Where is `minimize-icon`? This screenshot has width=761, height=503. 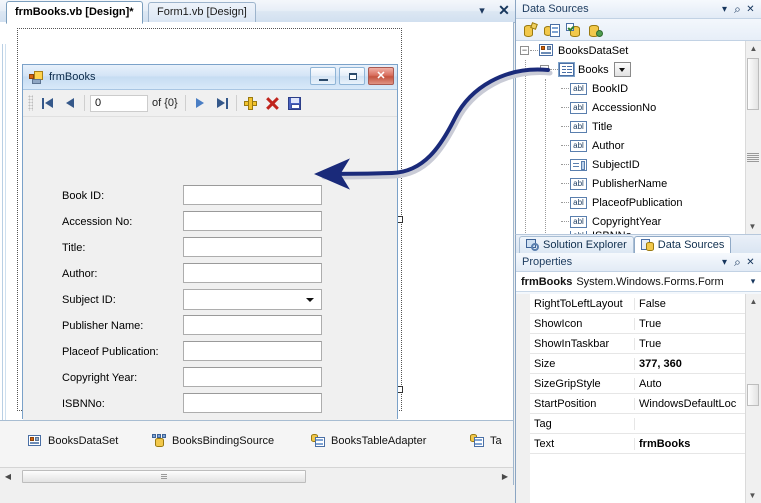
minimize-icon is located at coordinates (323, 76).